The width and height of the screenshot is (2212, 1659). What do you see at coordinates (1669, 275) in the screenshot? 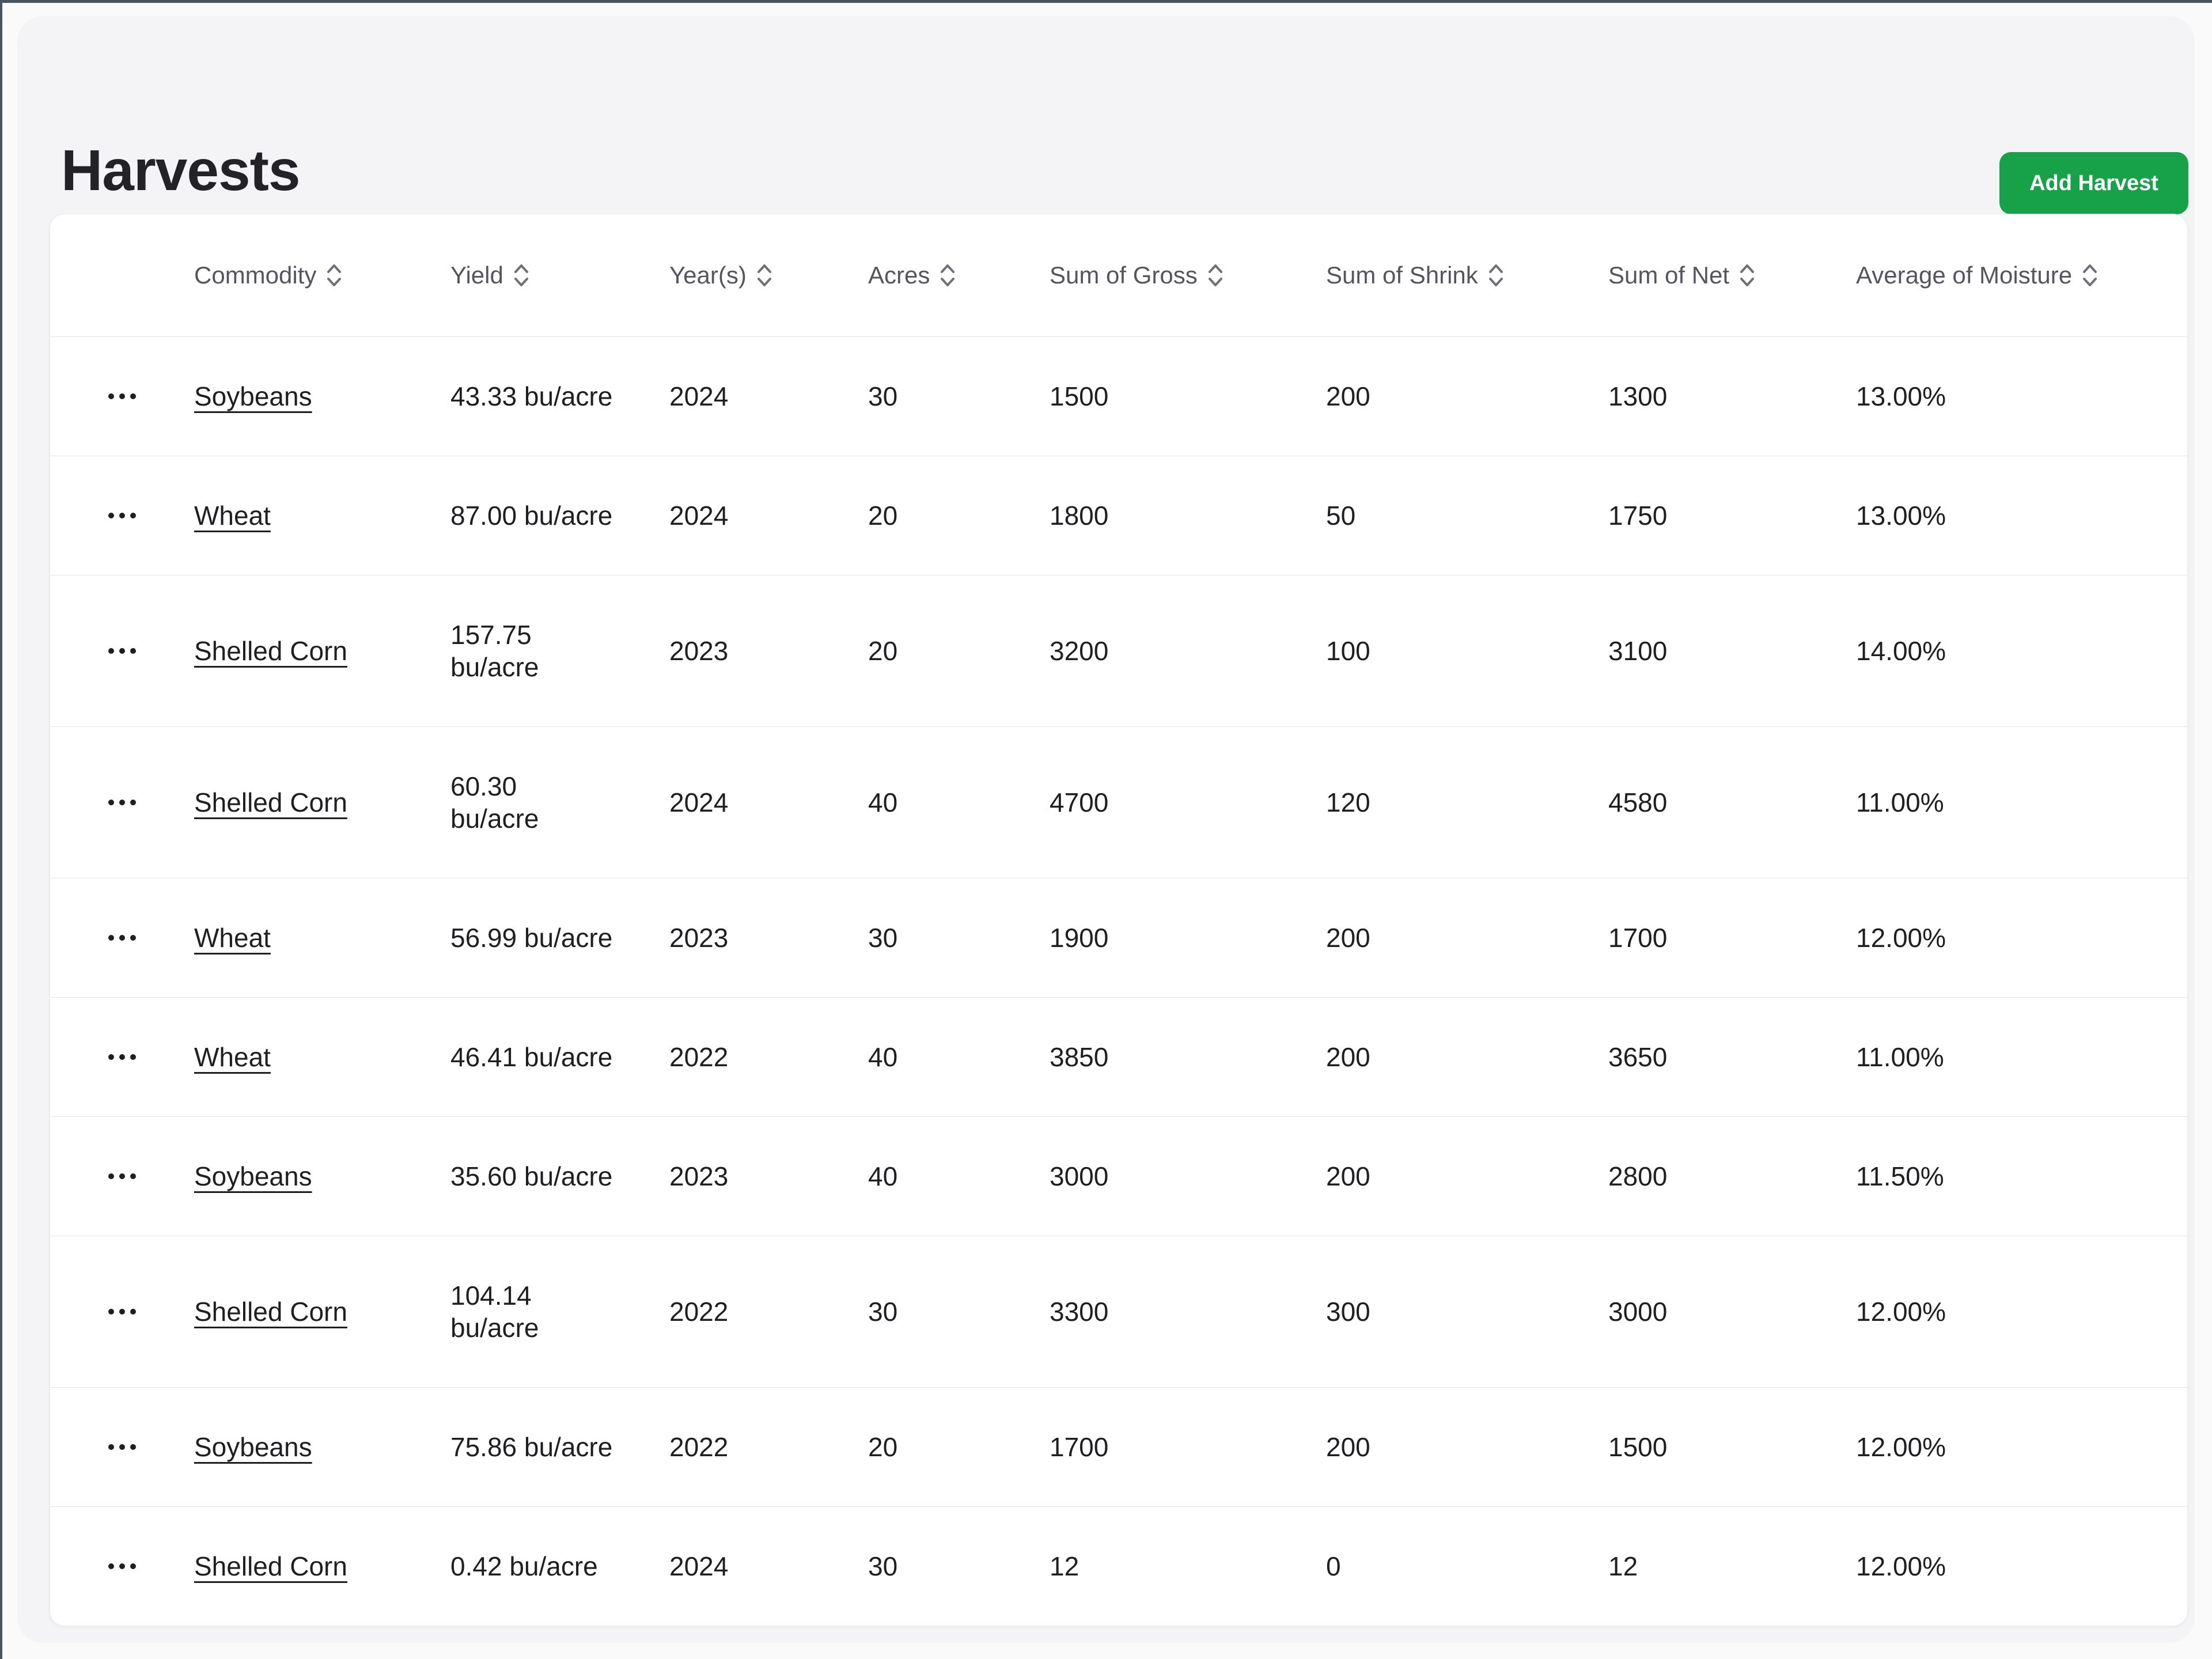
I see `column-header-label: Sum of Net` at bounding box center [1669, 275].